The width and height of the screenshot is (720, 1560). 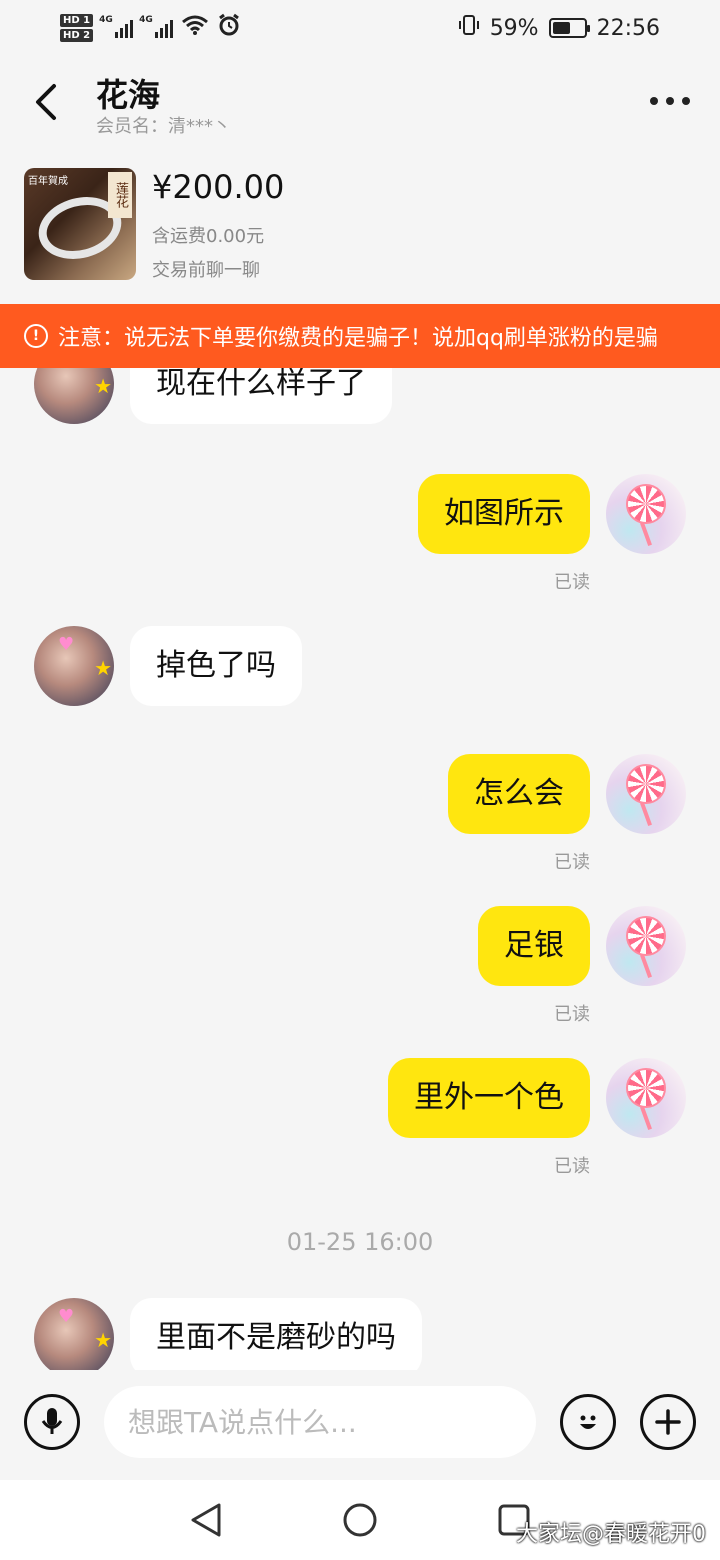 What do you see at coordinates (195, 28) in the screenshot?
I see `wifi-icon` at bounding box center [195, 28].